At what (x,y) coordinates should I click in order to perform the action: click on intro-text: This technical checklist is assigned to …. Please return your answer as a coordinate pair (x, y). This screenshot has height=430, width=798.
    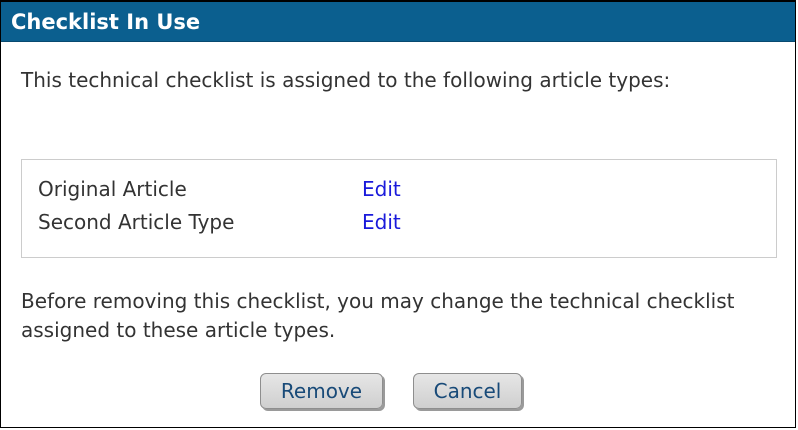
    Looking at the image, I should click on (346, 80).